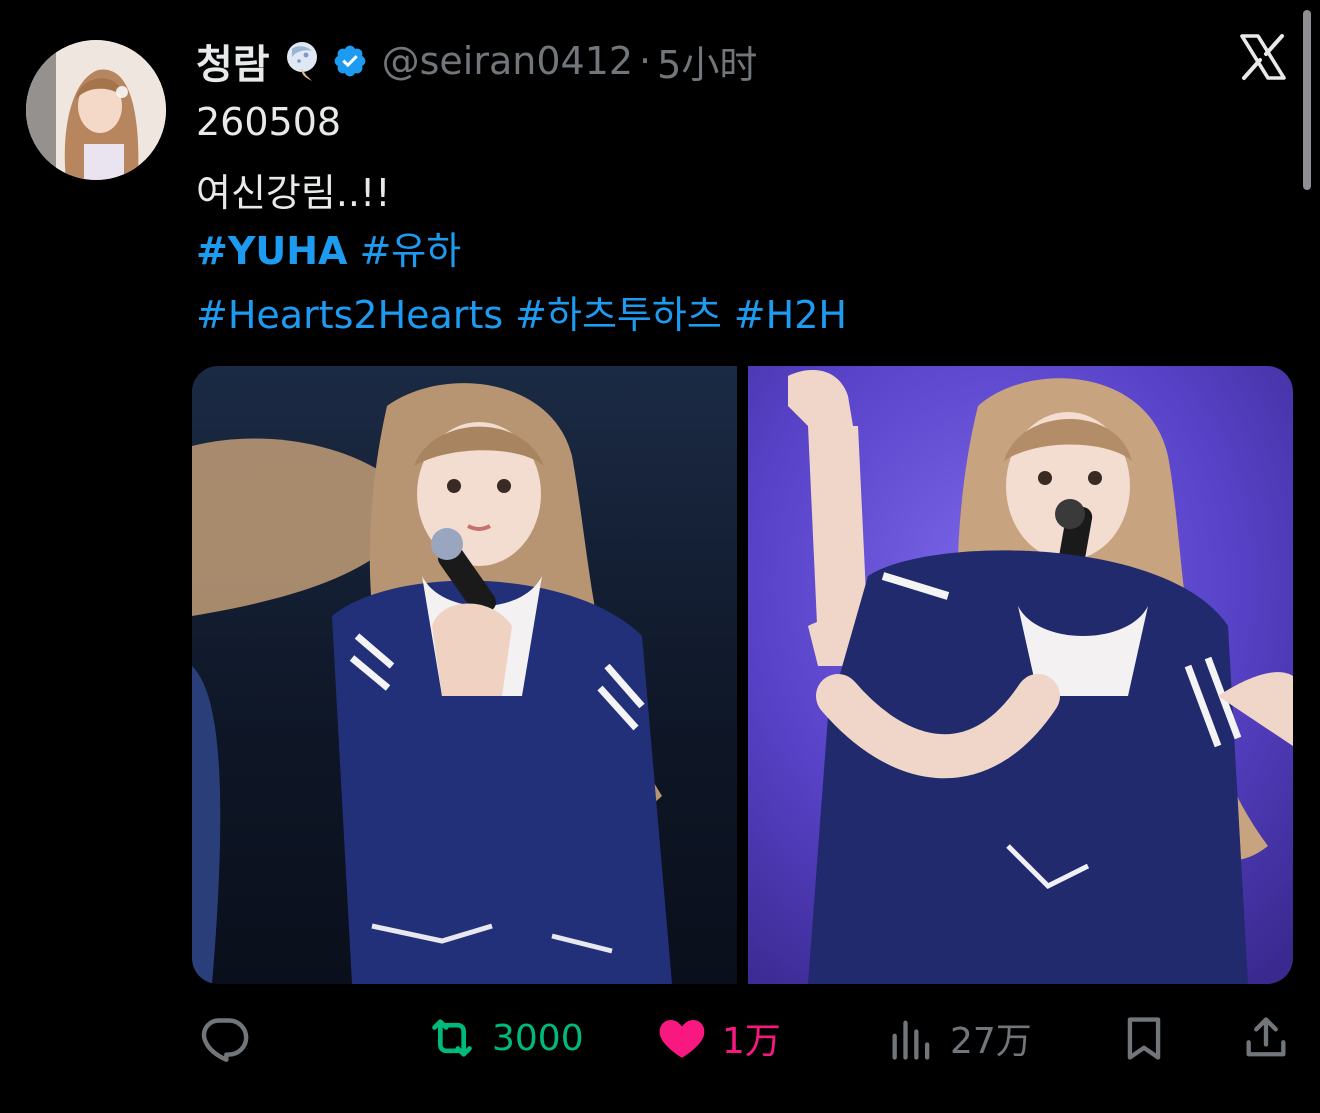  I want to click on heart-icon, so click(682, 1038).